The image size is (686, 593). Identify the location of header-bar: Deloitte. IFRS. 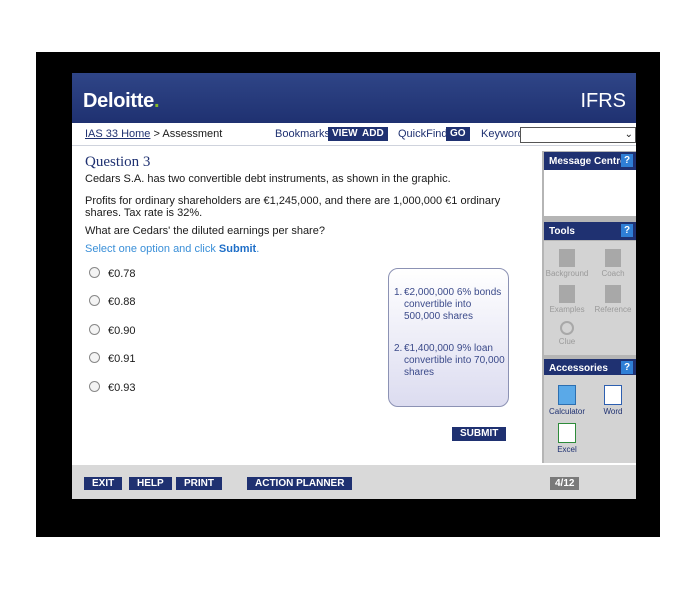
(354, 98).